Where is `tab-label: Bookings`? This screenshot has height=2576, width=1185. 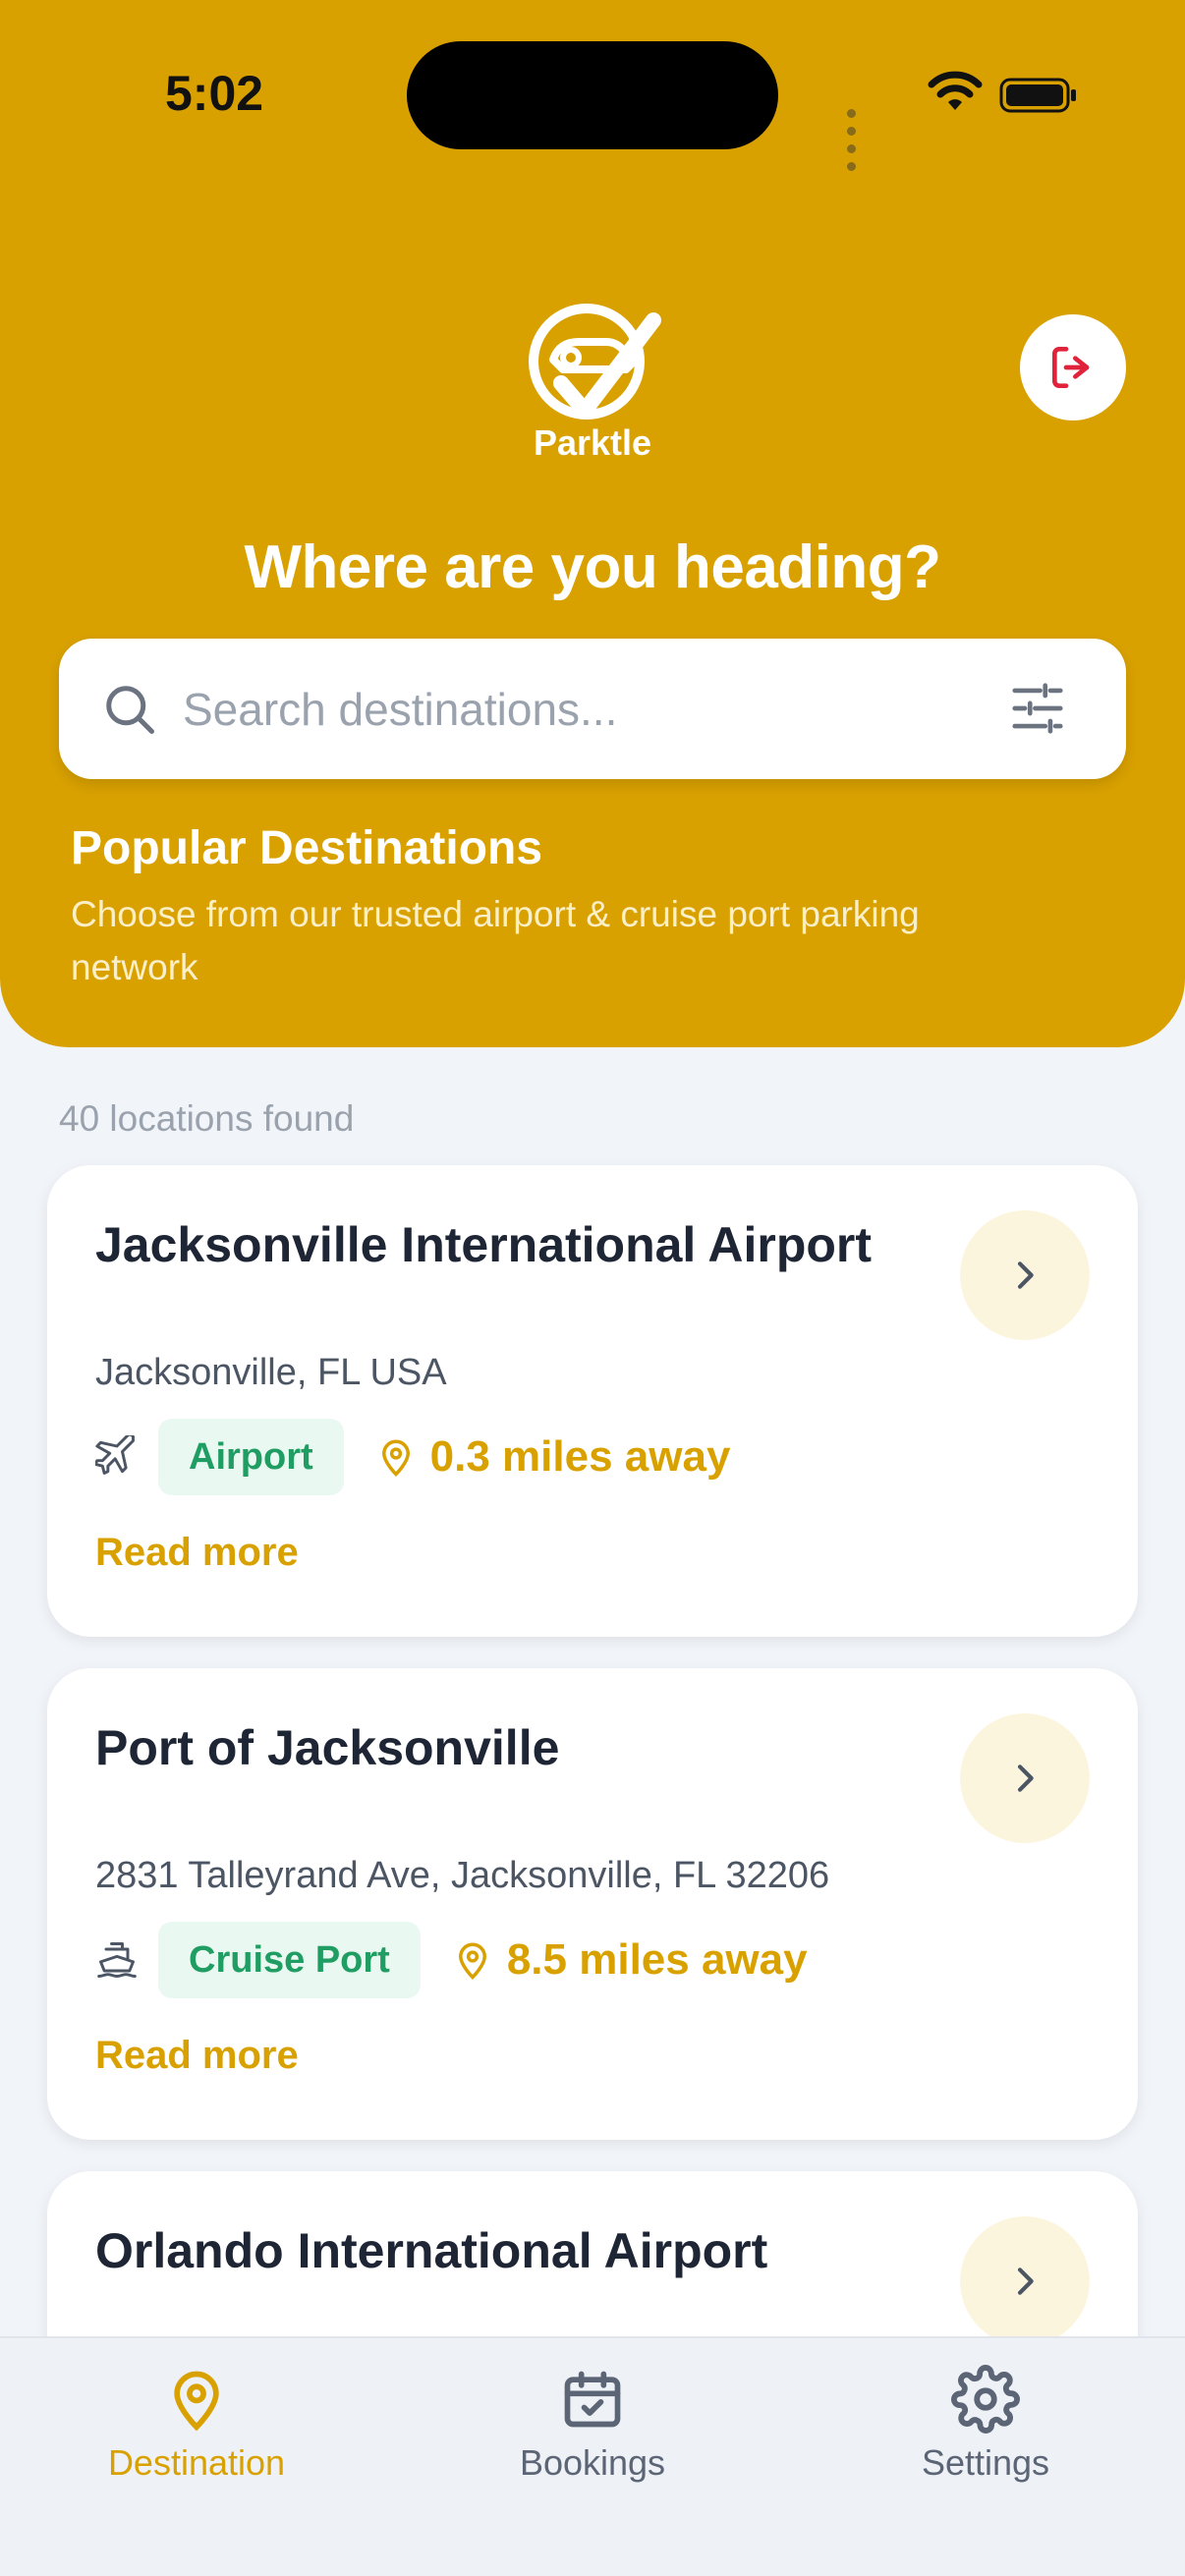 tab-label: Bookings is located at coordinates (592, 2462).